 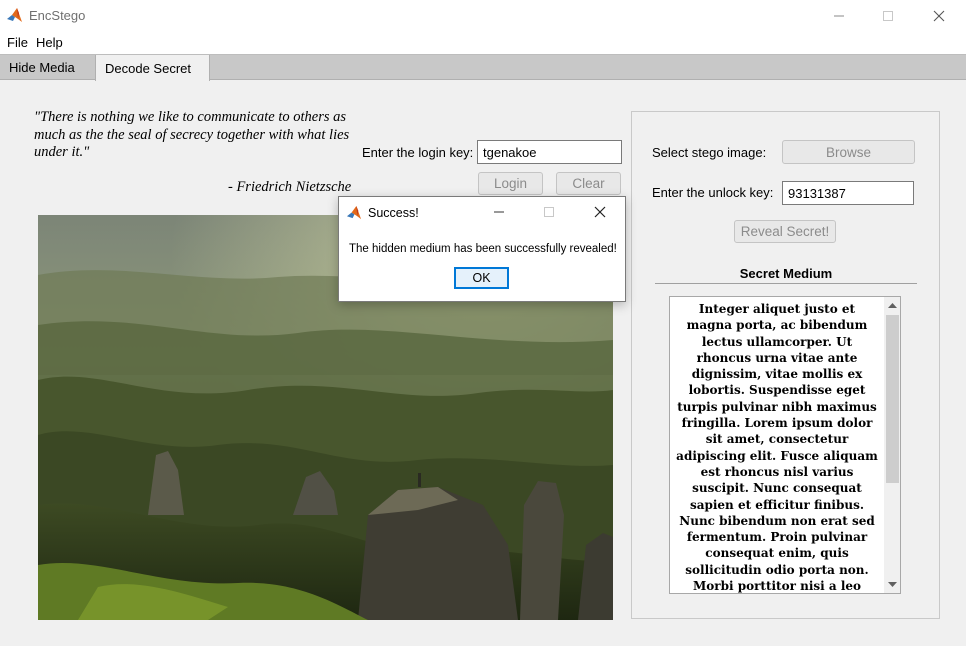 I want to click on menu-bar, so click(x=483, y=42).